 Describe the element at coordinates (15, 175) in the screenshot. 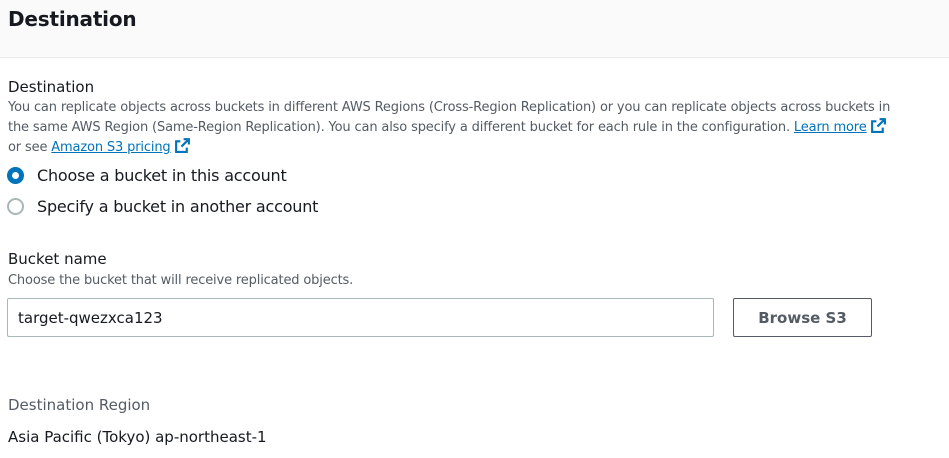

I see `radio-button-selected` at that location.